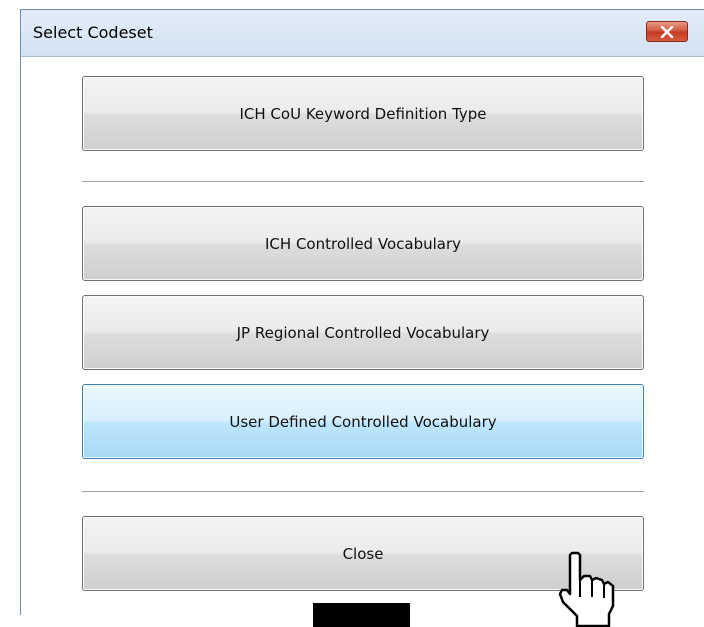 The height and width of the screenshot is (627, 704). What do you see at coordinates (361, 615) in the screenshot?
I see `taskbar-tab` at bounding box center [361, 615].